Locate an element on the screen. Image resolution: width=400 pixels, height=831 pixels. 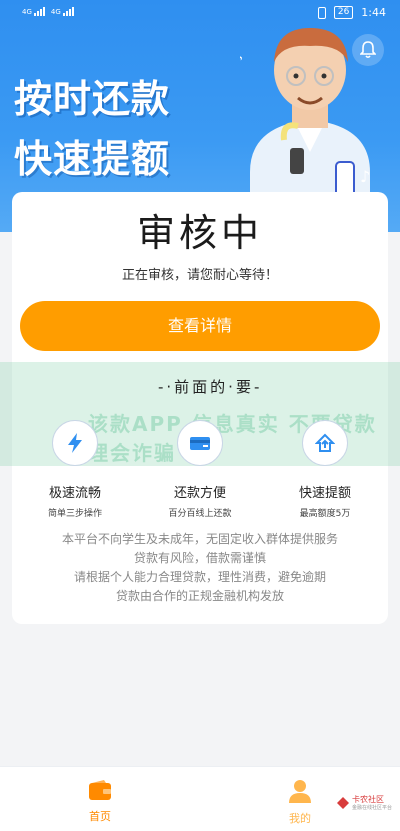
banner-headline-2: 快速提额 is located at coordinates (92, 159).